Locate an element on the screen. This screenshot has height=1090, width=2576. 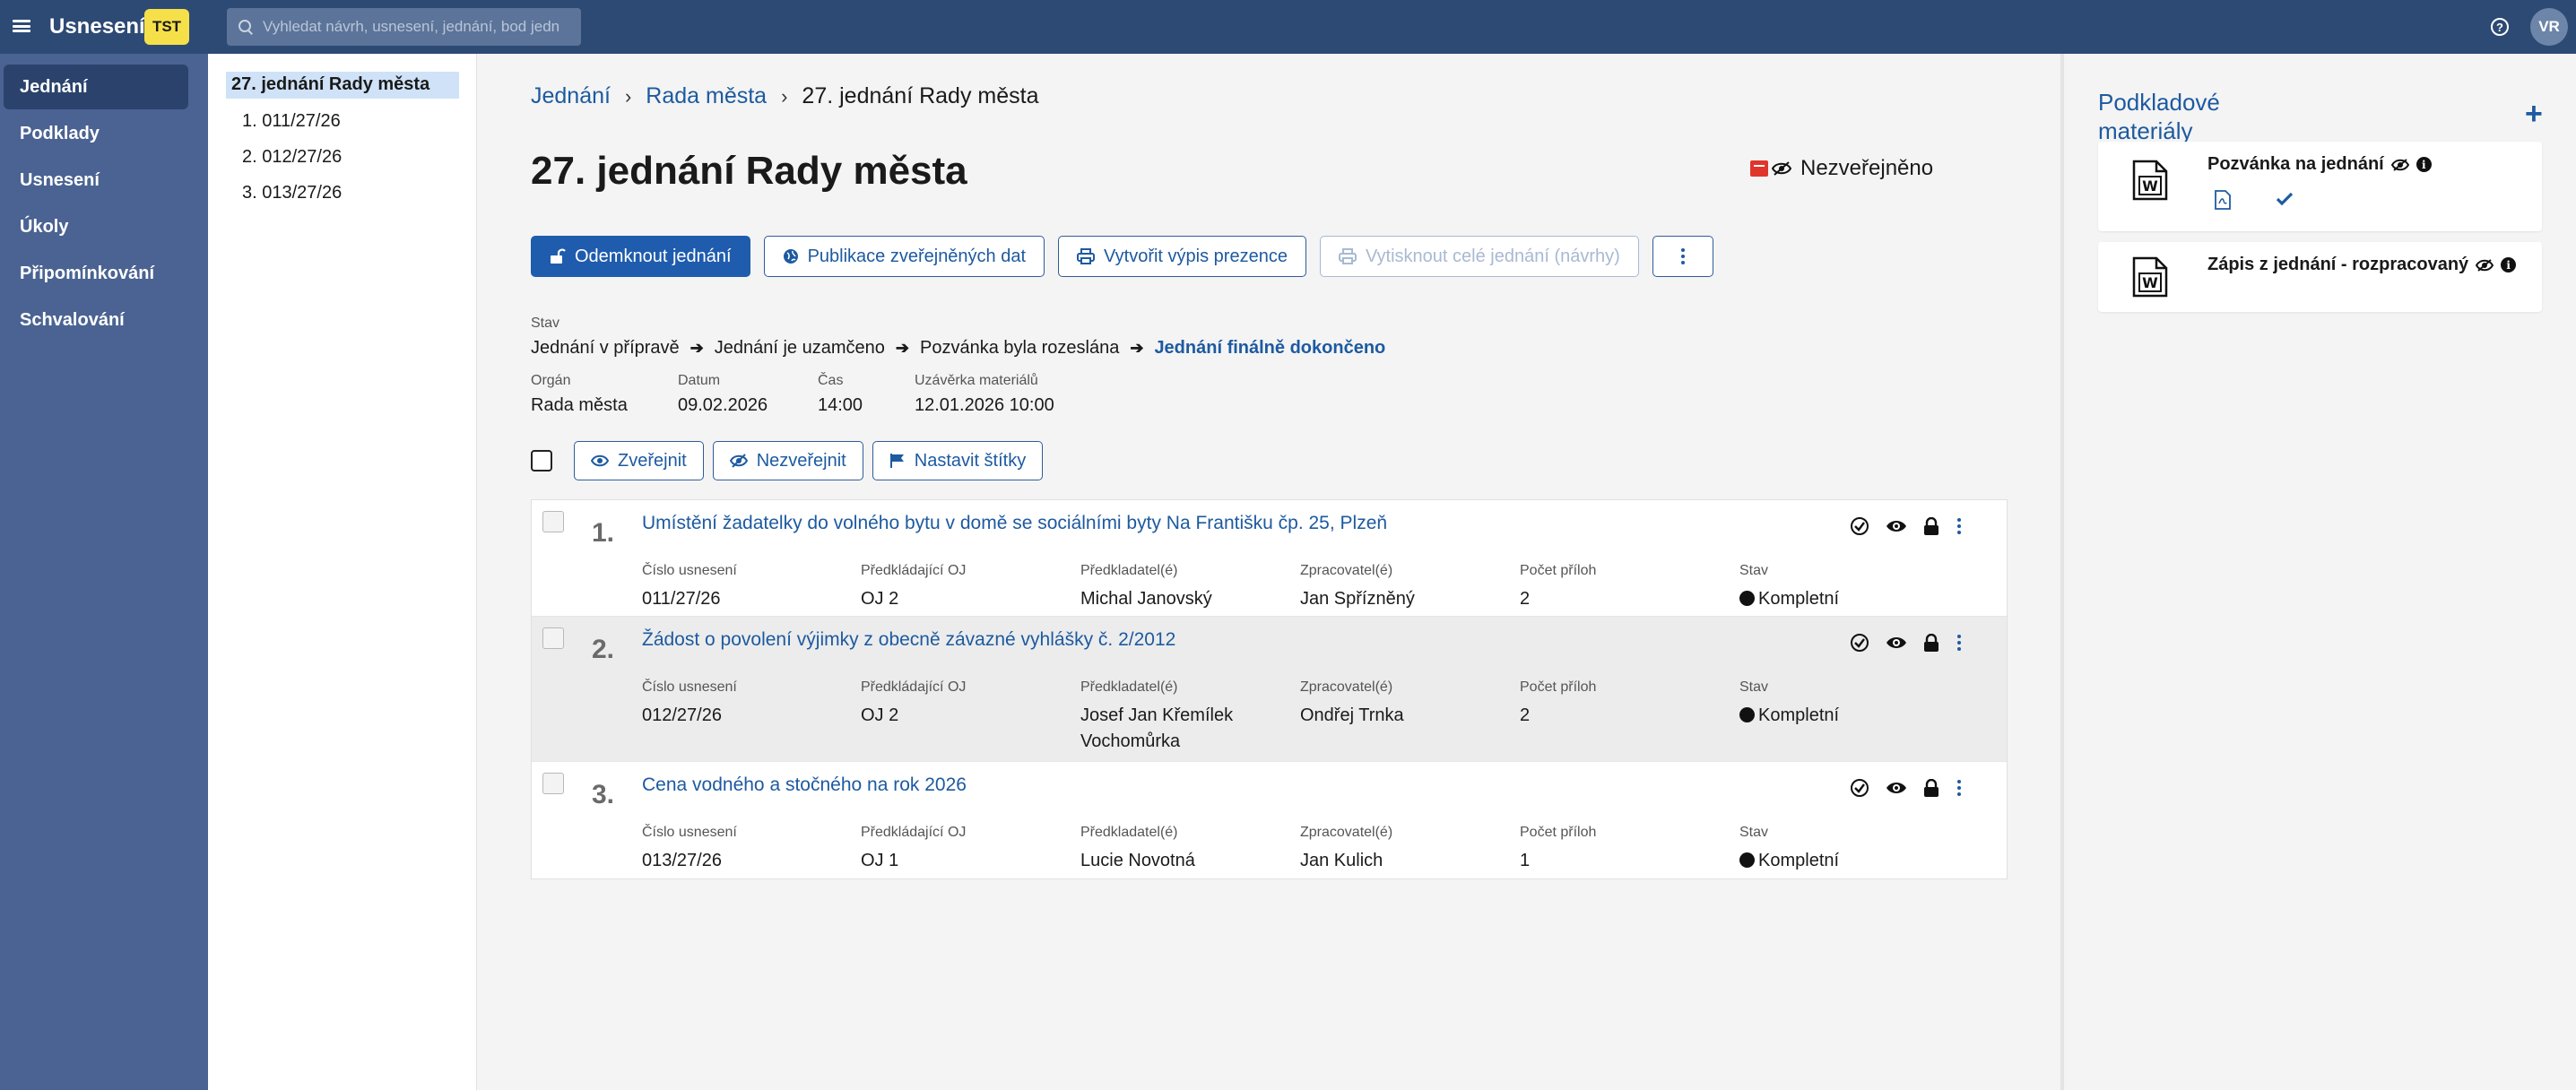
resolution-number: 011/27/26 is located at coordinates (681, 599).